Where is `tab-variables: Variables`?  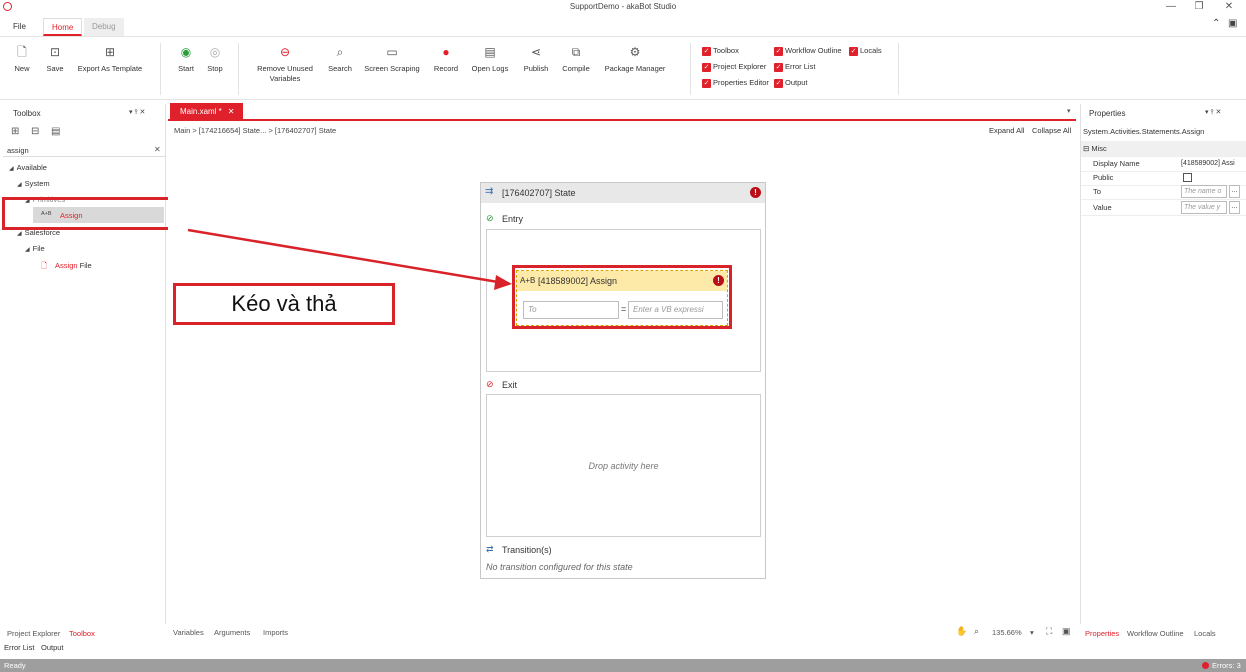
tab-variables: Variables is located at coordinates (188, 632).